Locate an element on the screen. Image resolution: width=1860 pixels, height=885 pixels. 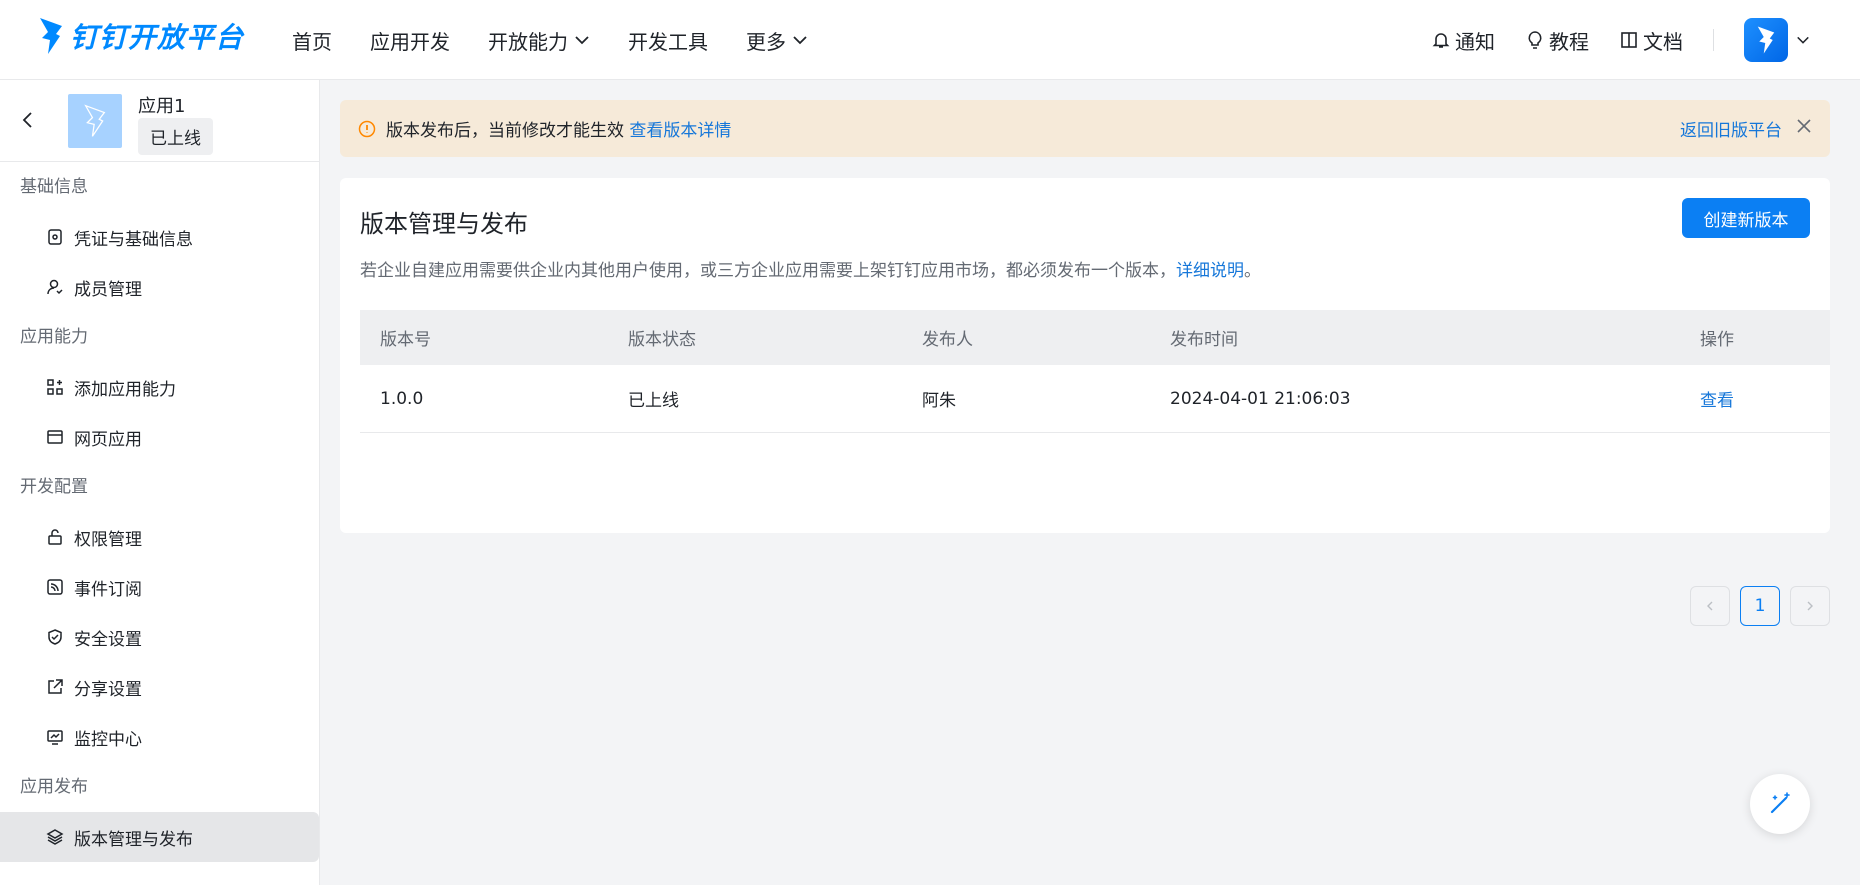
nav-item-open-capability: 开放能力 is located at coordinates (539, 40).